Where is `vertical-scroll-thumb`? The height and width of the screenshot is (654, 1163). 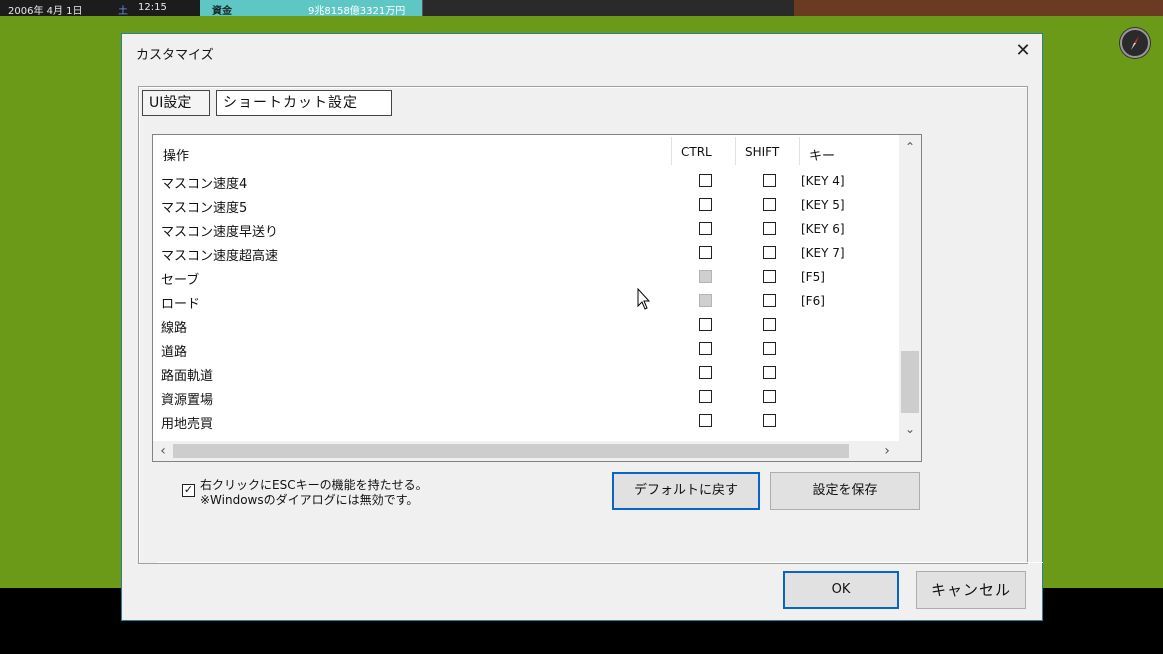
vertical-scroll-thumb is located at coordinates (910, 382).